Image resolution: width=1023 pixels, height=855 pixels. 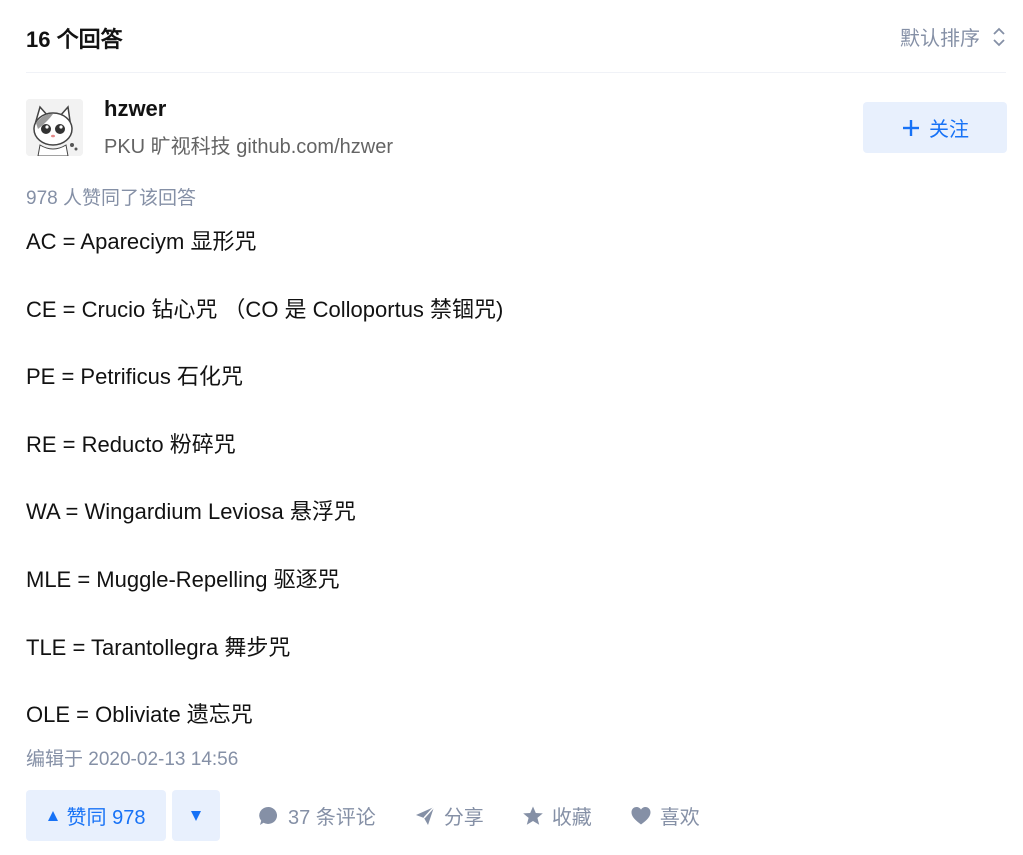 I want to click on like-button: 喜欢, so click(x=665, y=815).